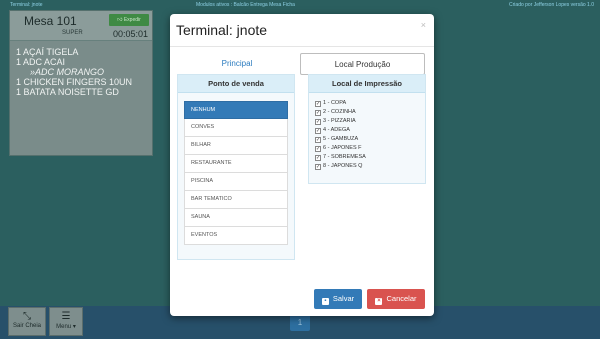  Describe the element at coordinates (50, 21) in the screenshot. I see `order-title: Mesa 101` at that location.